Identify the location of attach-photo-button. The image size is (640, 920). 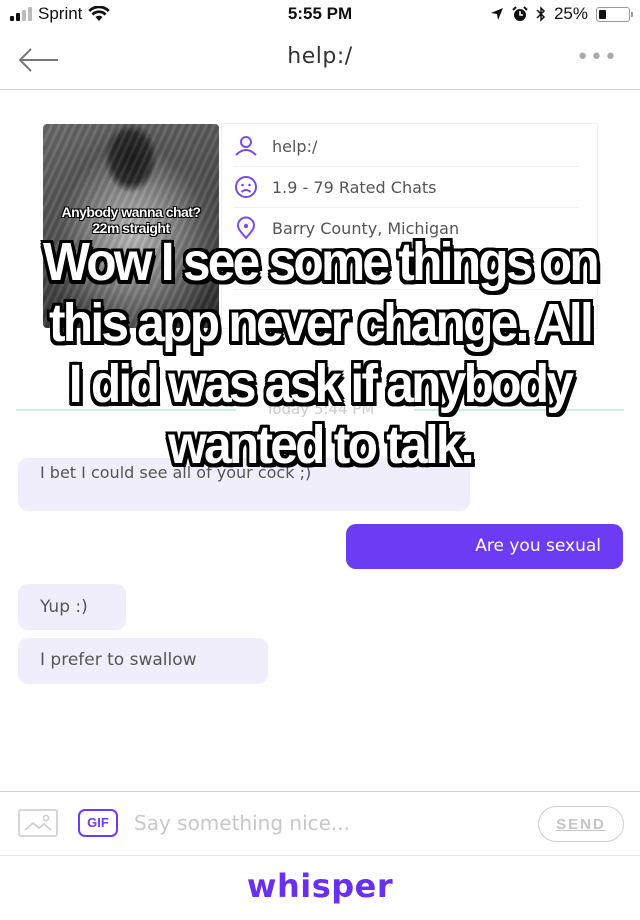
(38, 823).